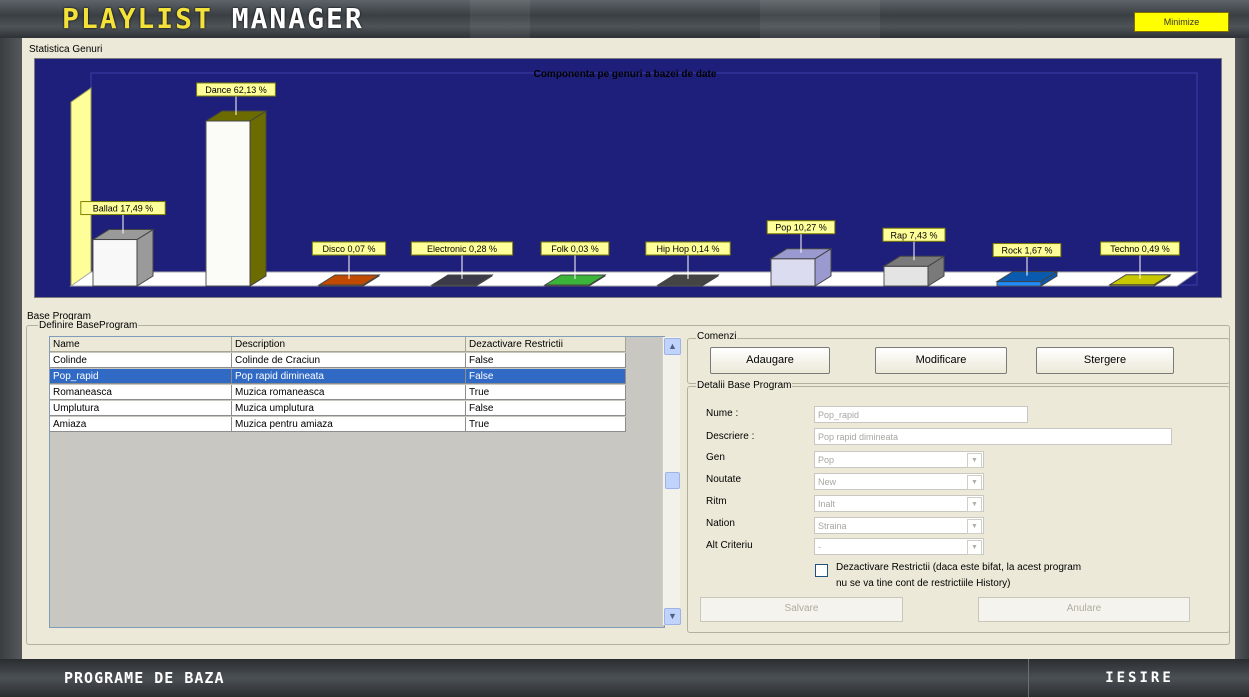 This screenshot has height=697, width=1249. What do you see at coordinates (1105, 360) in the screenshot?
I see `delete-button: Stergere` at bounding box center [1105, 360].